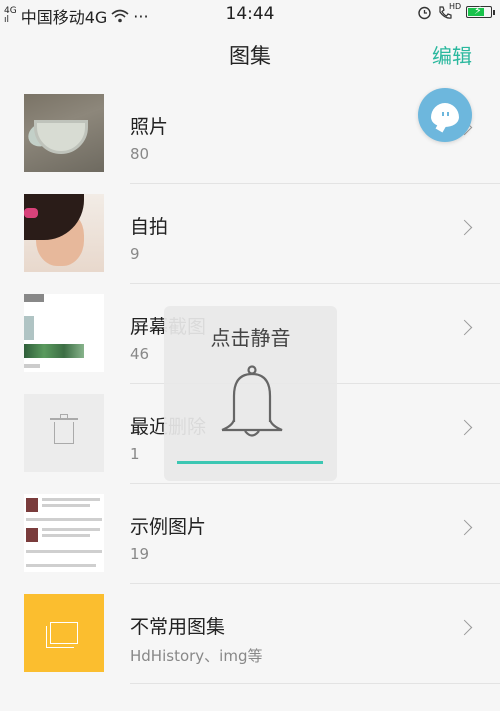 The image size is (500, 711). Describe the element at coordinates (140, 554) in the screenshot. I see `album-count: 19` at that location.